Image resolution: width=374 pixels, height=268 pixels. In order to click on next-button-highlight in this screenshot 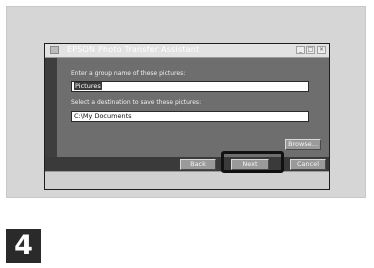, I will do `click(252, 162)`.